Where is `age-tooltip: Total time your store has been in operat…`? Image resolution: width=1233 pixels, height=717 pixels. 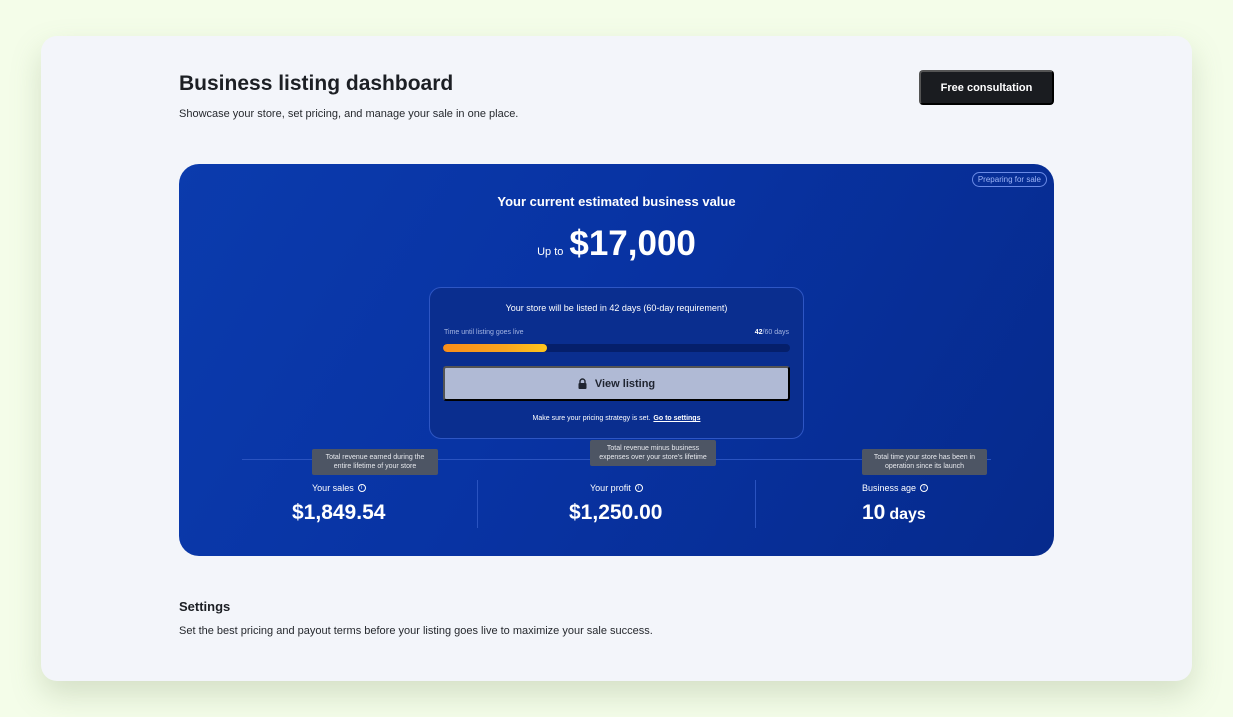
age-tooltip: Total time your store has been in operat… is located at coordinates (924, 462).